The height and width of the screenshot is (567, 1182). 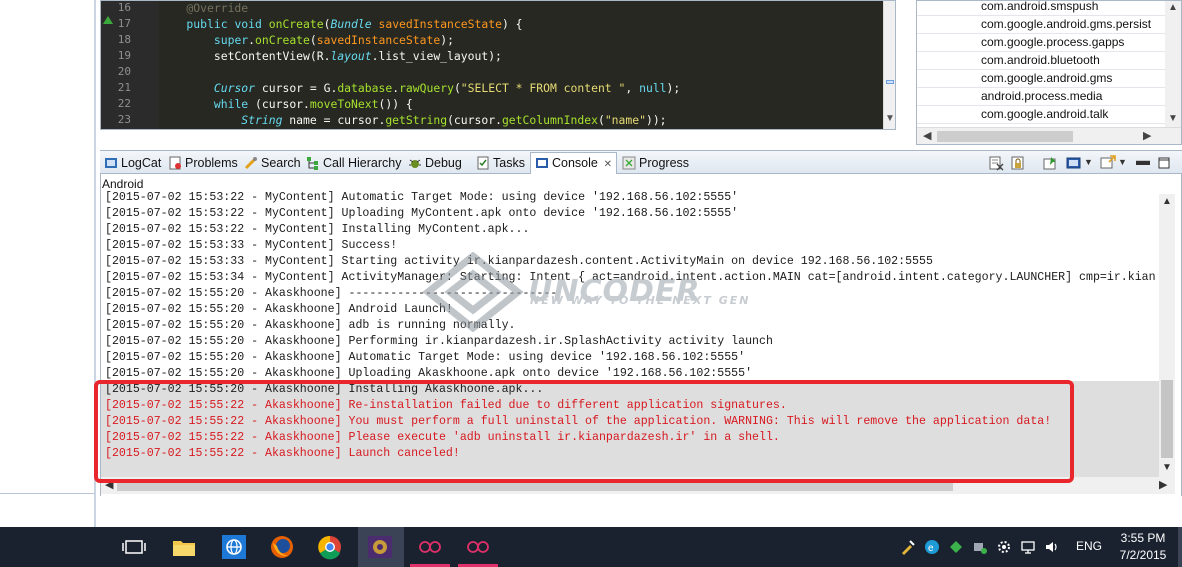 What do you see at coordinates (542, 163) in the screenshot?
I see `console-icon` at bounding box center [542, 163].